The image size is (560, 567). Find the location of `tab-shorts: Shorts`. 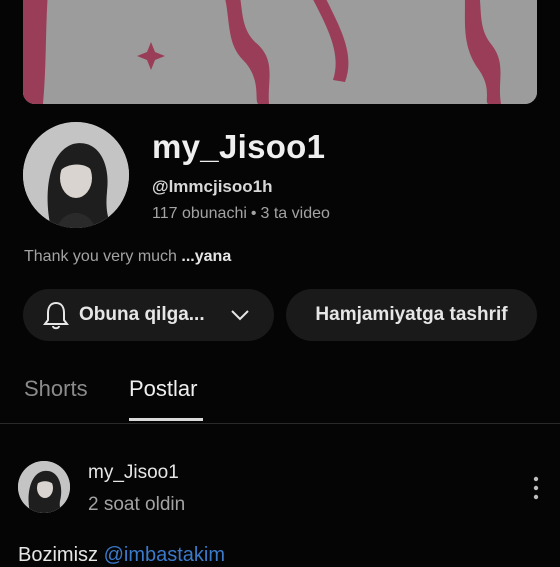

tab-shorts: Shorts is located at coordinates (56, 389).